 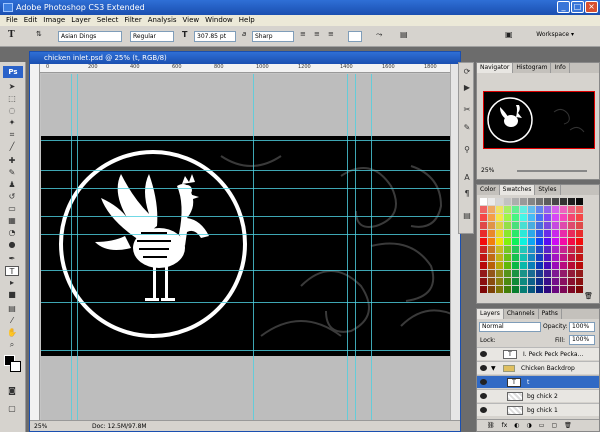 What do you see at coordinates (247, 20) in the screenshot?
I see `menu-help: Help` at bounding box center [247, 20].